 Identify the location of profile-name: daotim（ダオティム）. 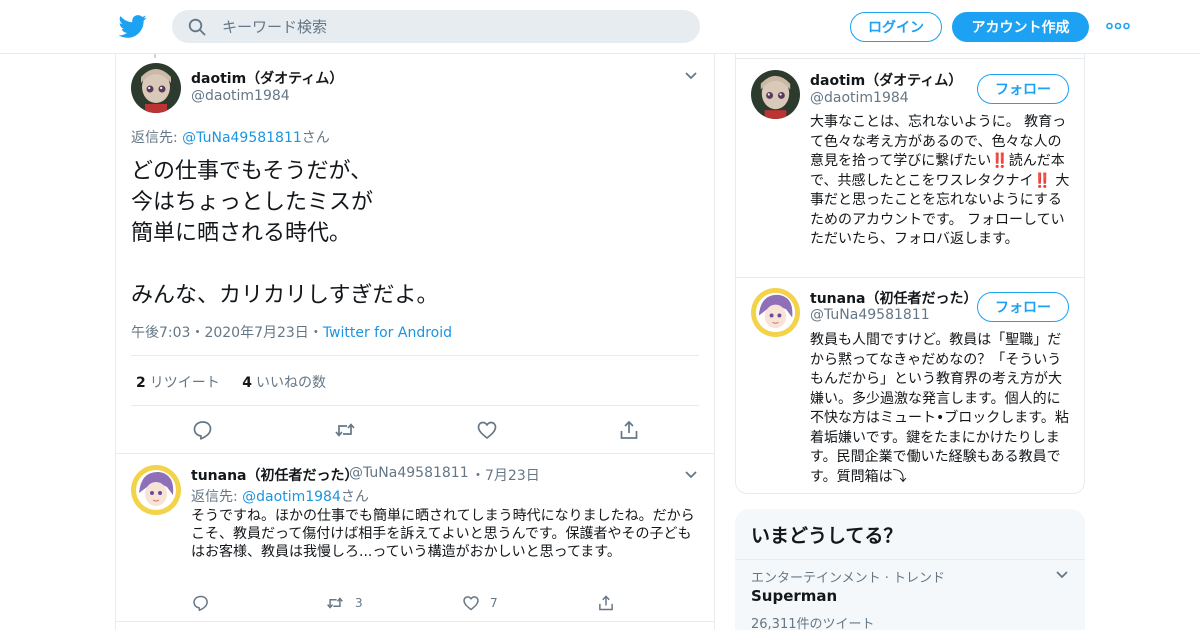
(886, 80).